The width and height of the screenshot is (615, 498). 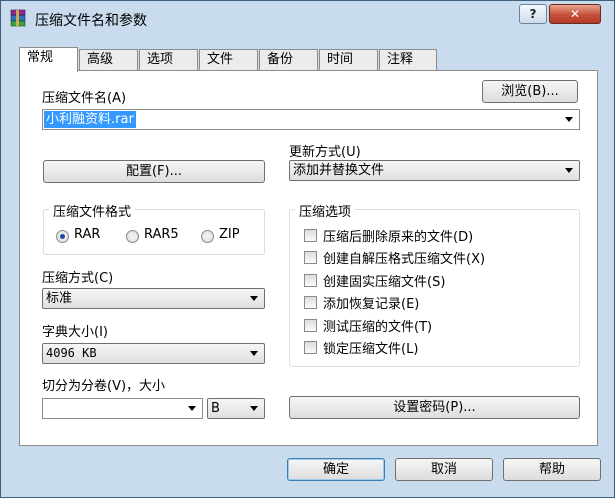 What do you see at coordinates (108, 60) in the screenshot?
I see `tab-advanced: 高级` at bounding box center [108, 60].